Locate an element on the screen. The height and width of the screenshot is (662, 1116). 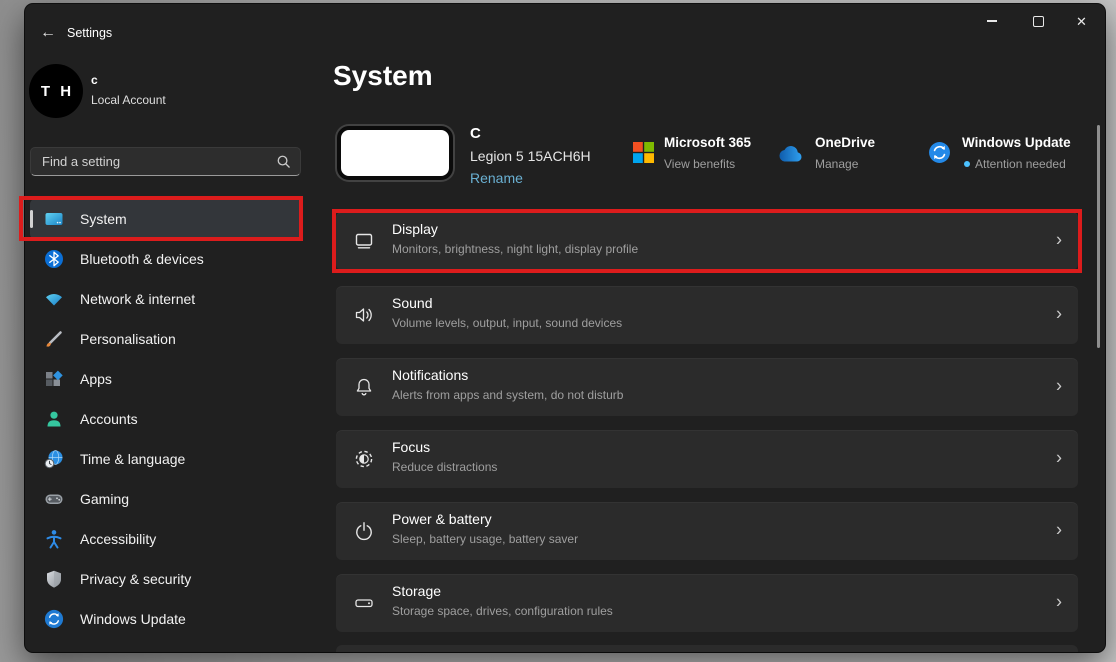
settings-row-focus: Focus Reduce distractions › is located at coordinates (707, 459).